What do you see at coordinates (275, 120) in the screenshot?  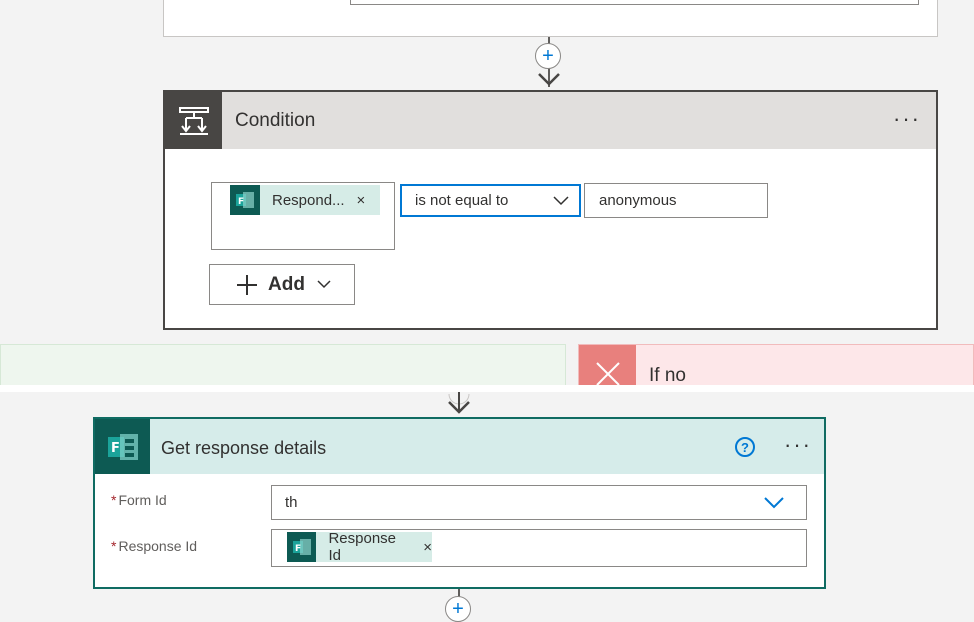 I see `condition-title: Condition` at bounding box center [275, 120].